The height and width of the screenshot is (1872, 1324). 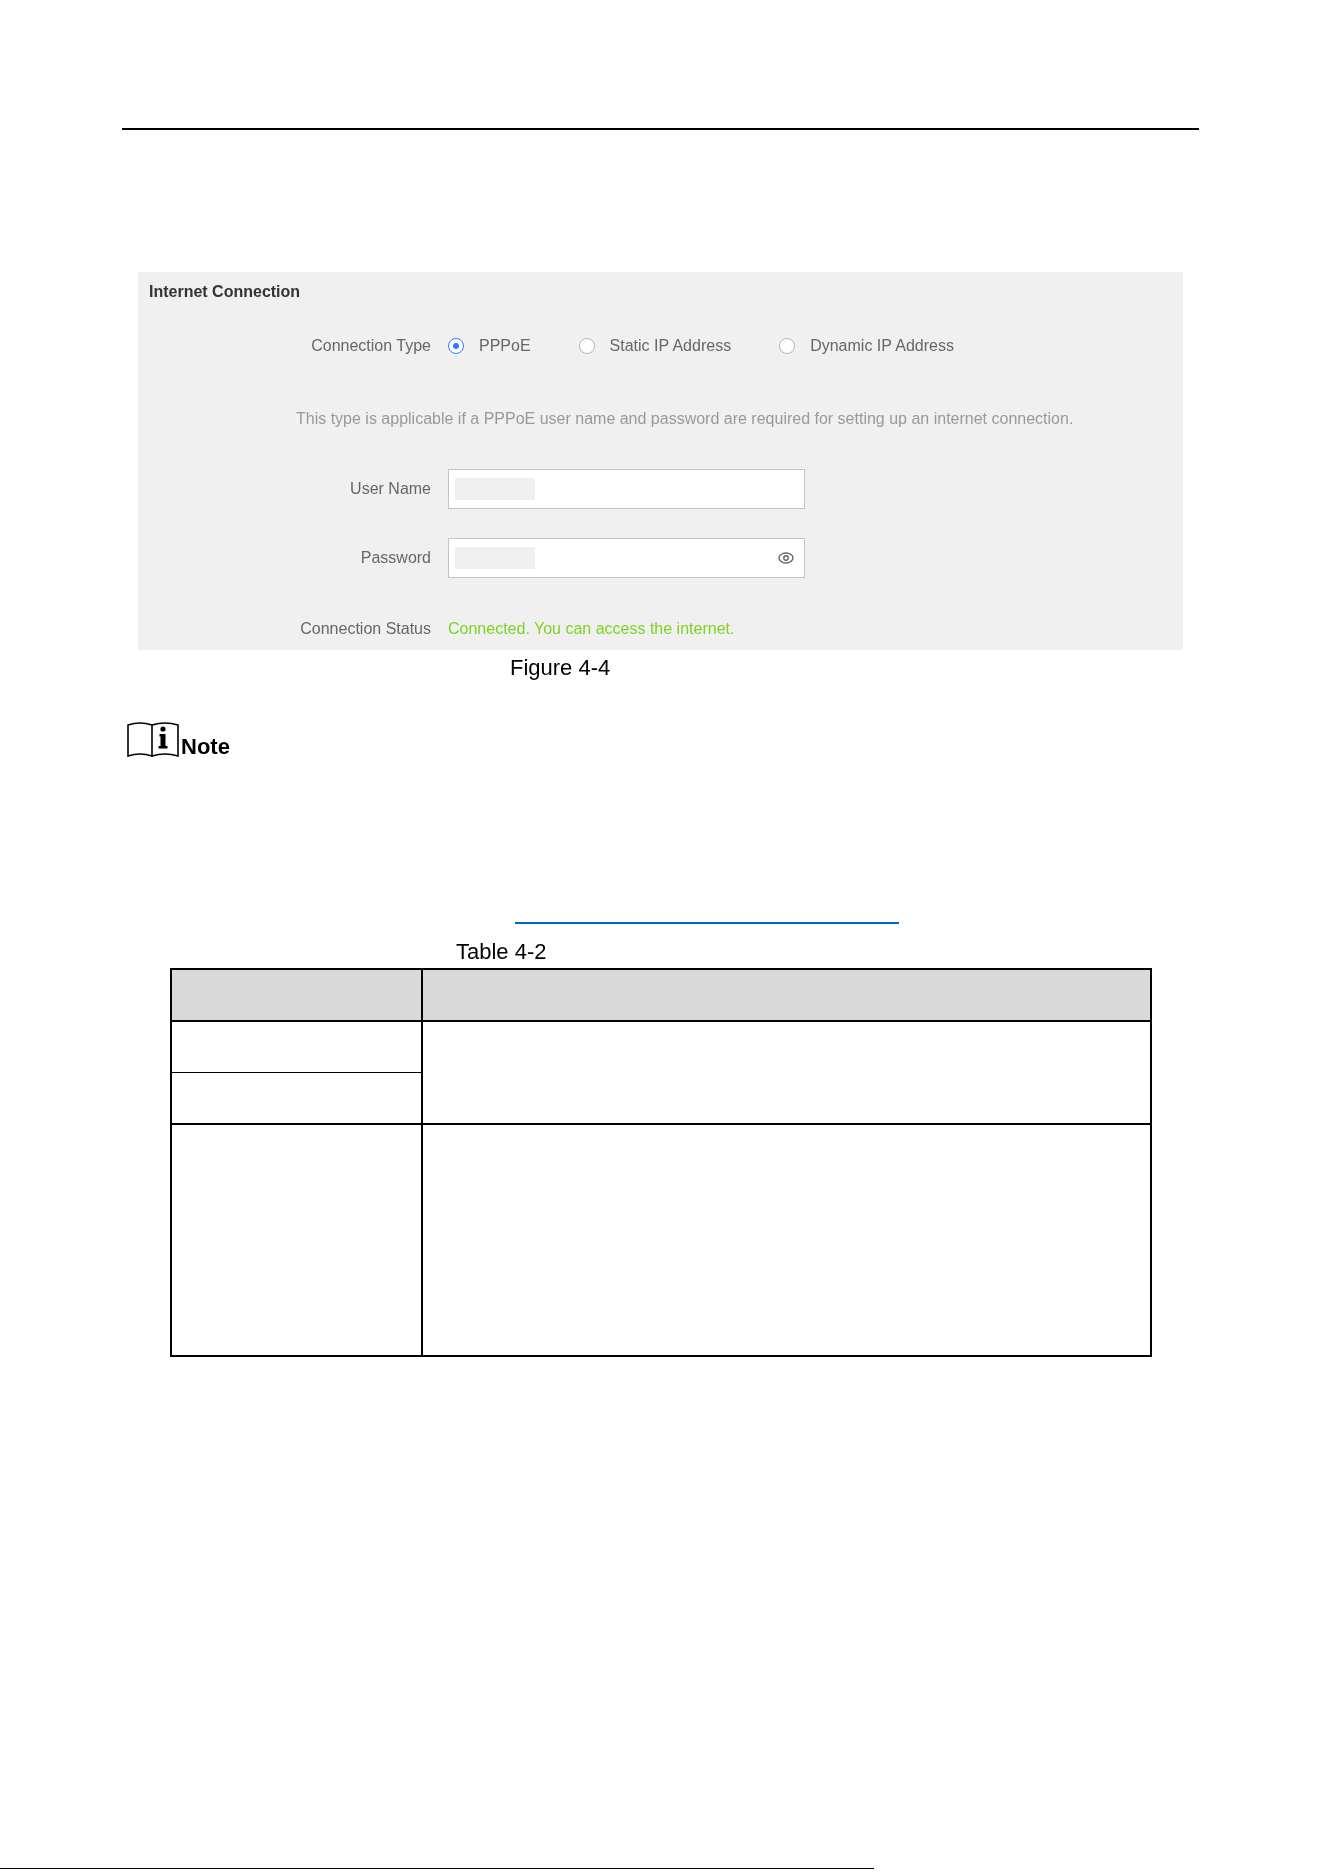 What do you see at coordinates (685, 419) in the screenshot?
I see `description-text: This type is applicable if a PPPoE user name and password are required for setting up an internet connection.` at bounding box center [685, 419].